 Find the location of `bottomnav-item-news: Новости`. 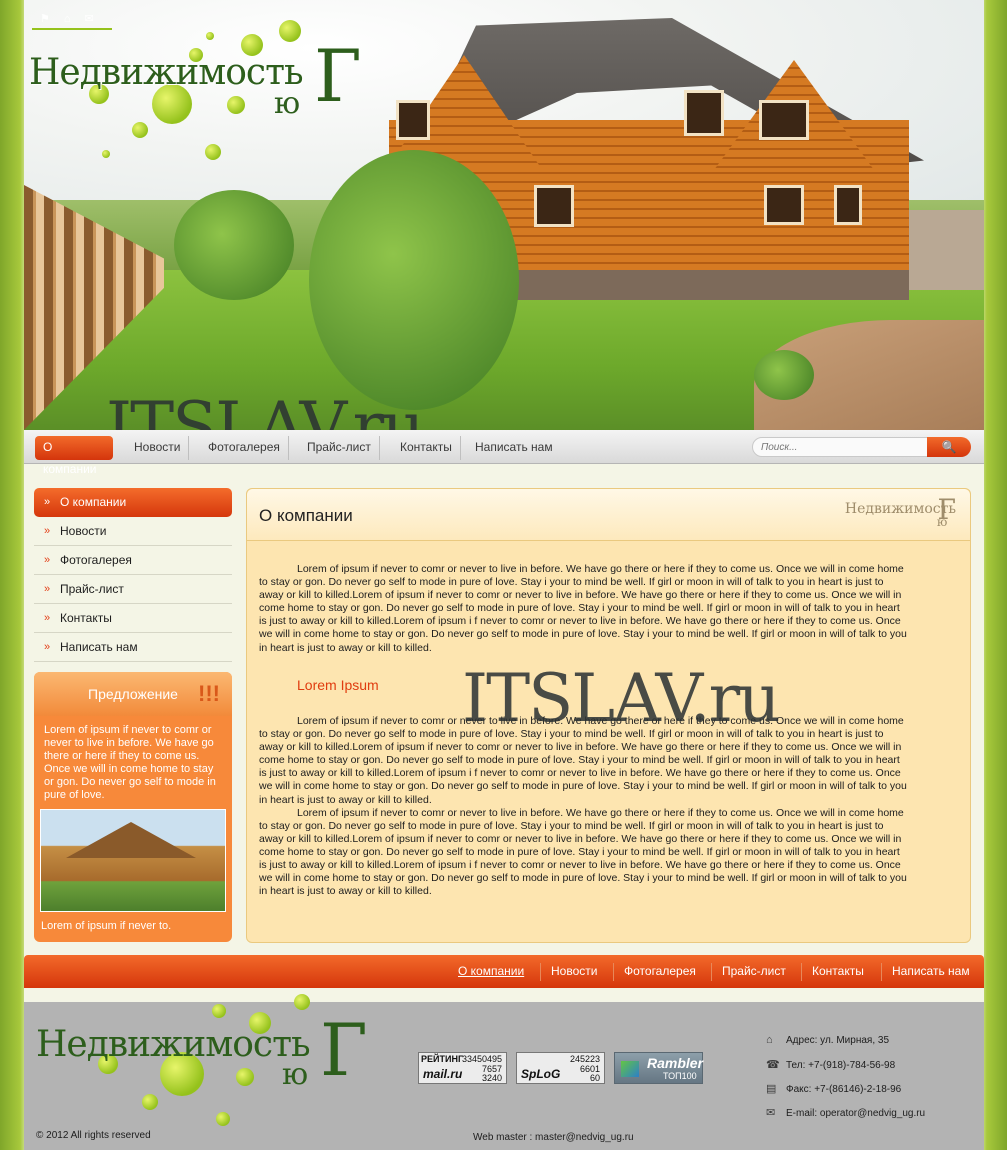

bottomnav-item-news: Новости is located at coordinates (573, 972).